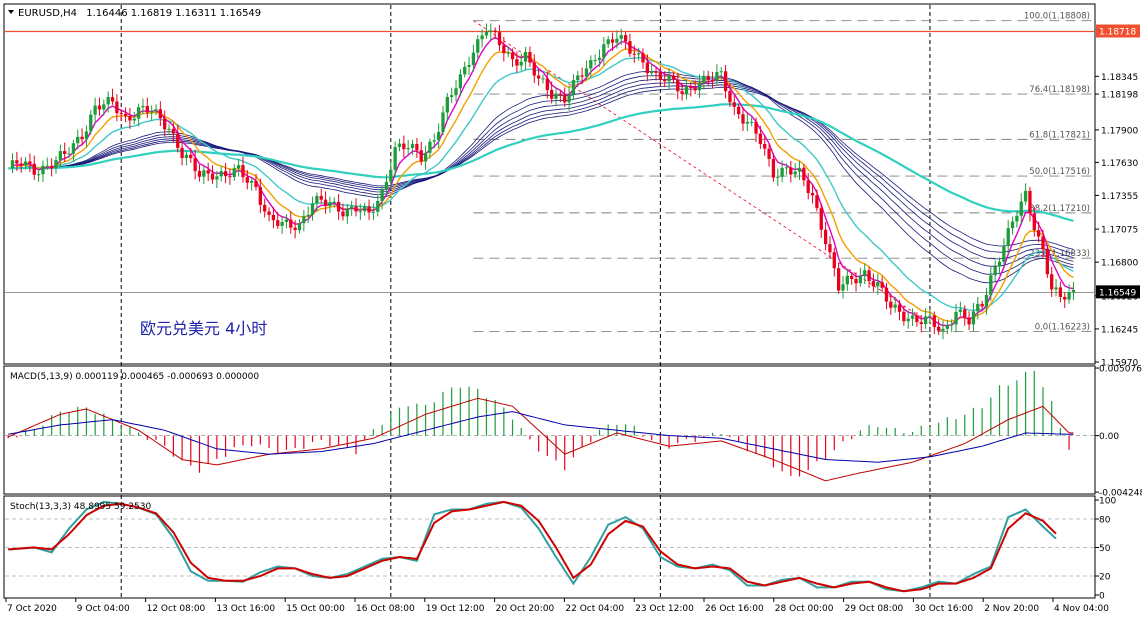 Image resolution: width=1142 pixels, height=626 pixels. I want to click on stoch-label: Stoch(13,3,3) 48.8995 59.2530, so click(80, 507).